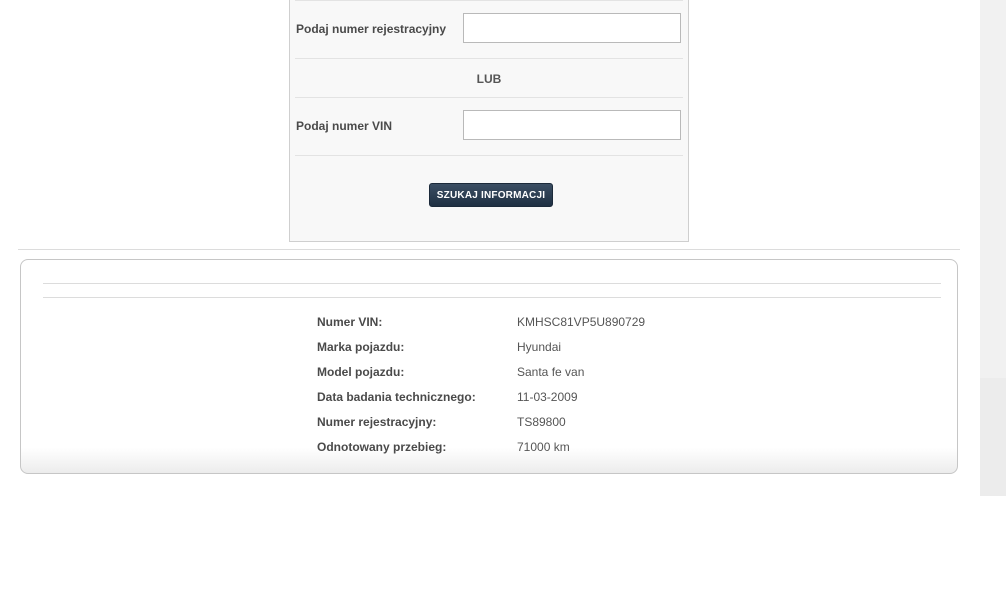 Image resolution: width=1006 pixels, height=595 pixels. Describe the element at coordinates (481, 321) in the screenshot. I see `info-row-vin: Numer VIN: KMHSC81VP5U890729` at that location.